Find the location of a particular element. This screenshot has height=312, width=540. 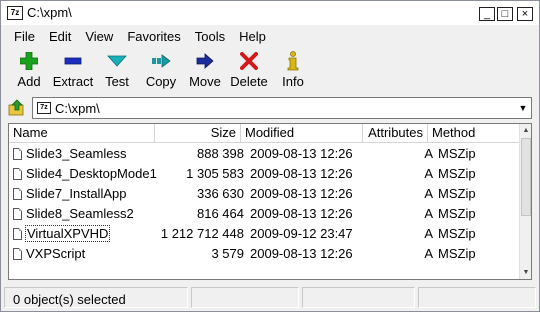

menu-view: View is located at coordinates (99, 36).